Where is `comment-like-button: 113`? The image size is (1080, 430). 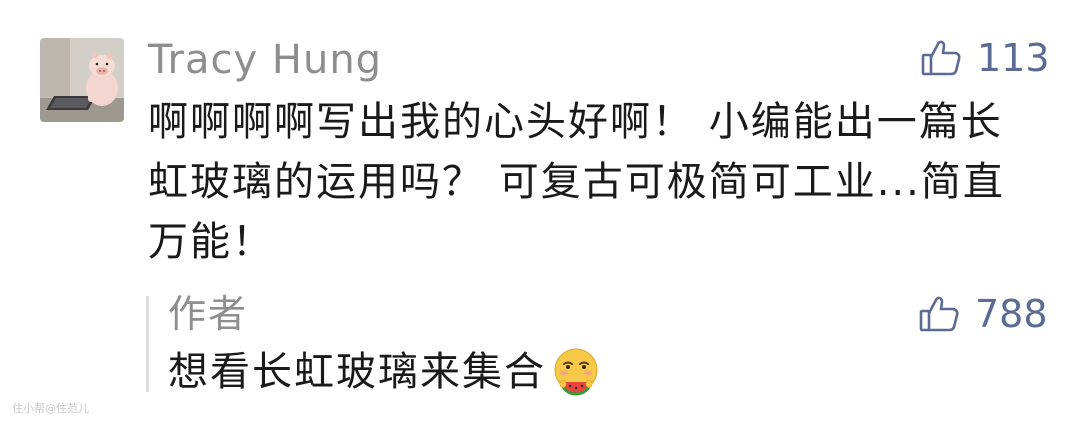
comment-like-button: 113 is located at coordinates (984, 58).